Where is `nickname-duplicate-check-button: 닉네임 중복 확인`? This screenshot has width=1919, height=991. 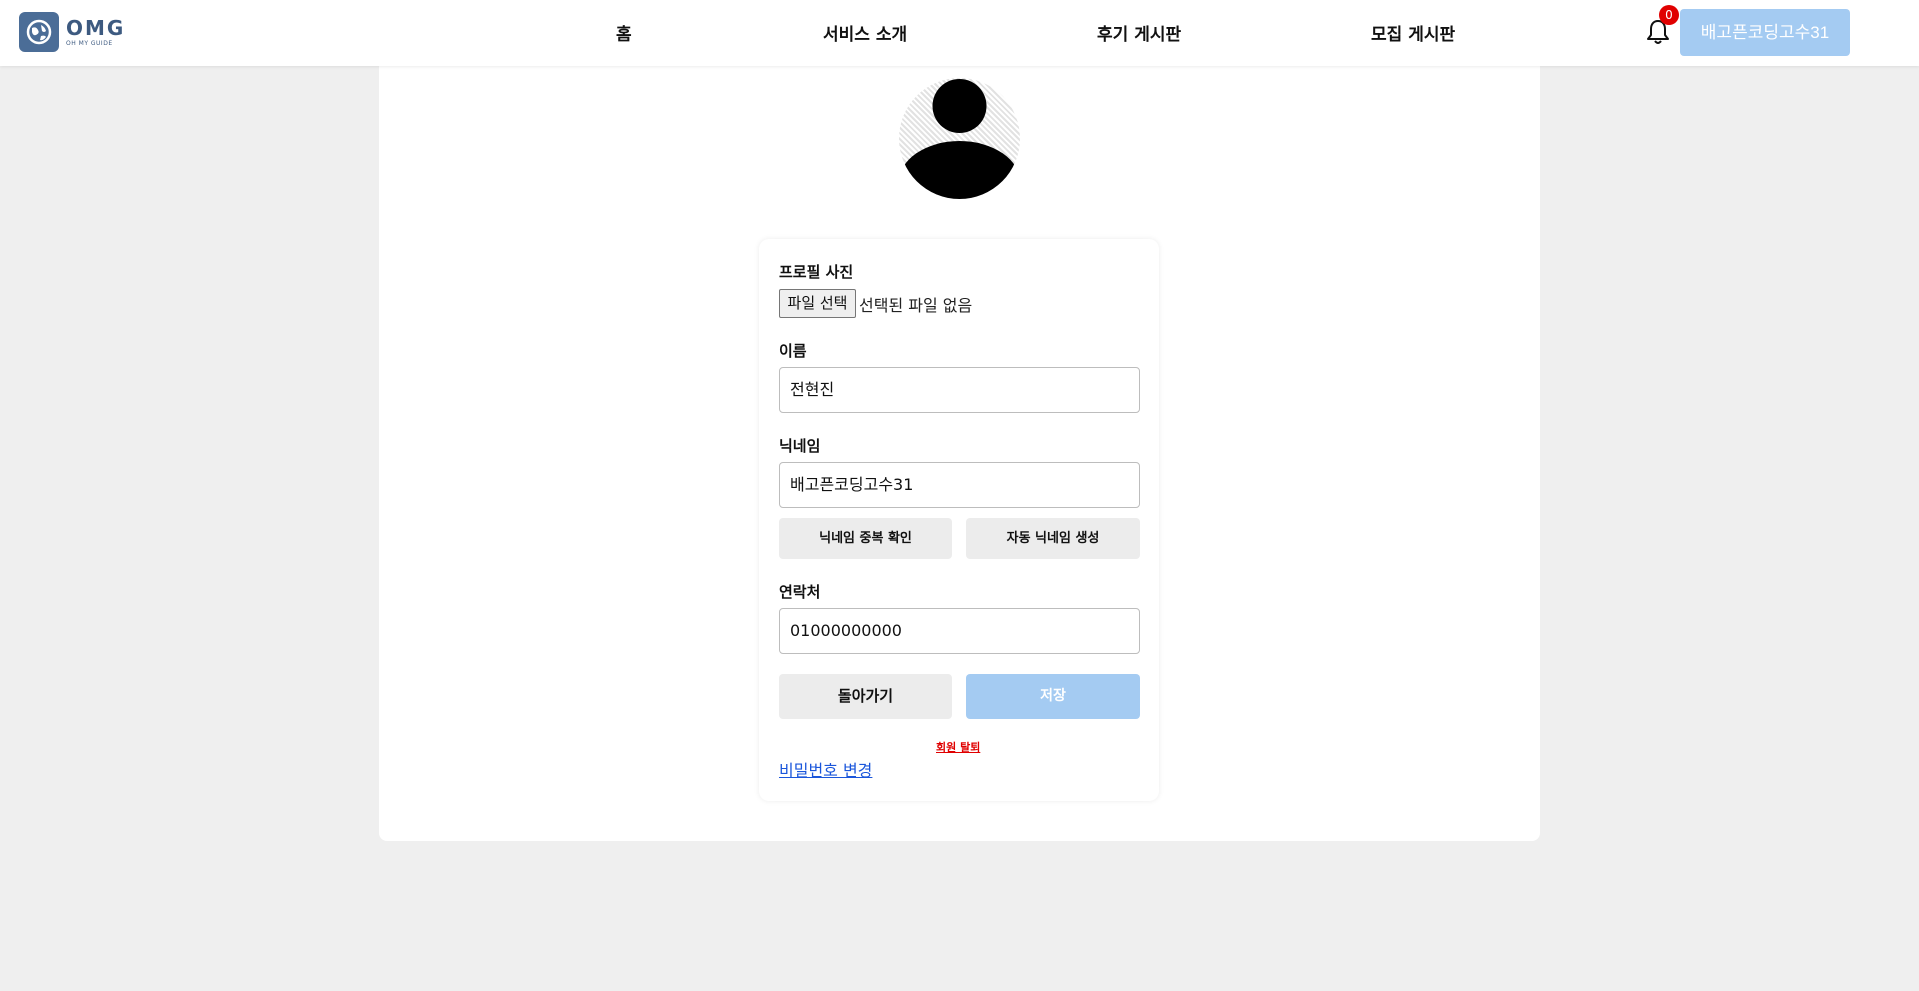 nickname-duplicate-check-button: 닉네임 중복 확인 is located at coordinates (865, 538).